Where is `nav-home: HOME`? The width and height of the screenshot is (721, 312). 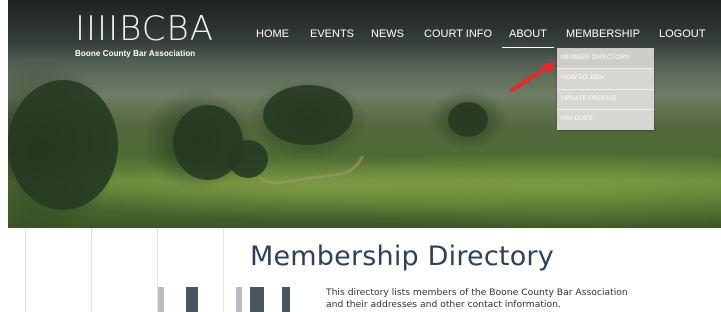
nav-home: HOME is located at coordinates (272, 34).